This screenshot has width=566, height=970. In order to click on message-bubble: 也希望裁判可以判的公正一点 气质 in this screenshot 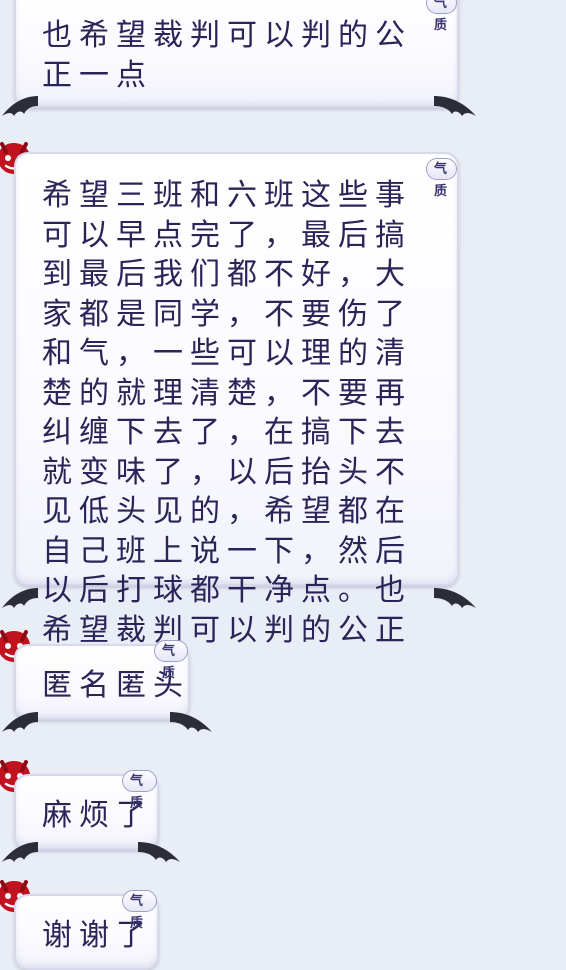, I will do `click(236, 54)`.